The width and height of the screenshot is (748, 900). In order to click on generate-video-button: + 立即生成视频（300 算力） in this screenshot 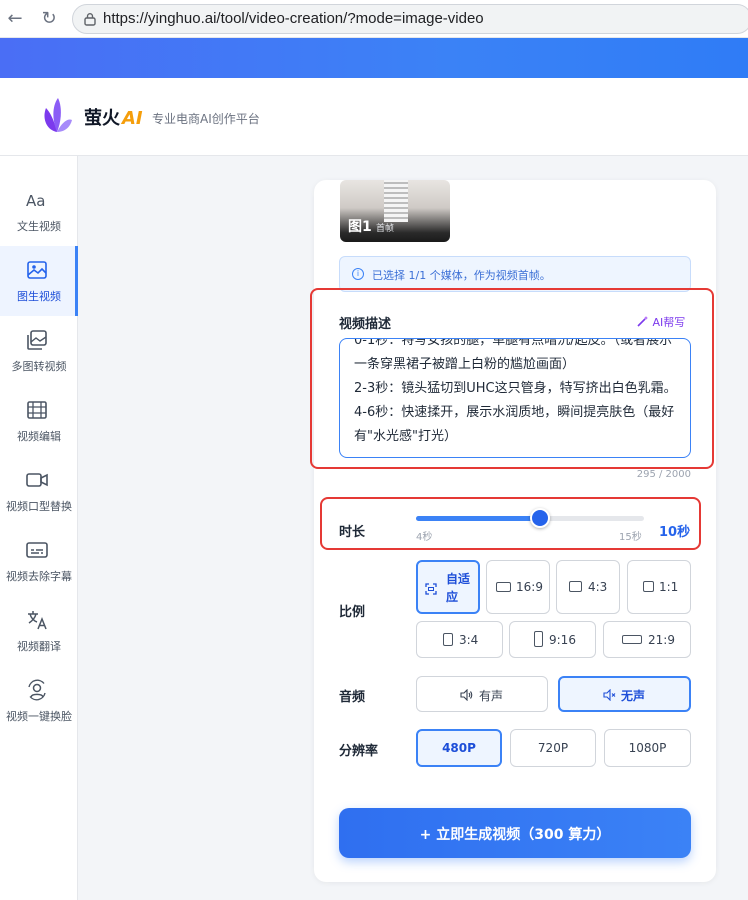, I will do `click(515, 833)`.